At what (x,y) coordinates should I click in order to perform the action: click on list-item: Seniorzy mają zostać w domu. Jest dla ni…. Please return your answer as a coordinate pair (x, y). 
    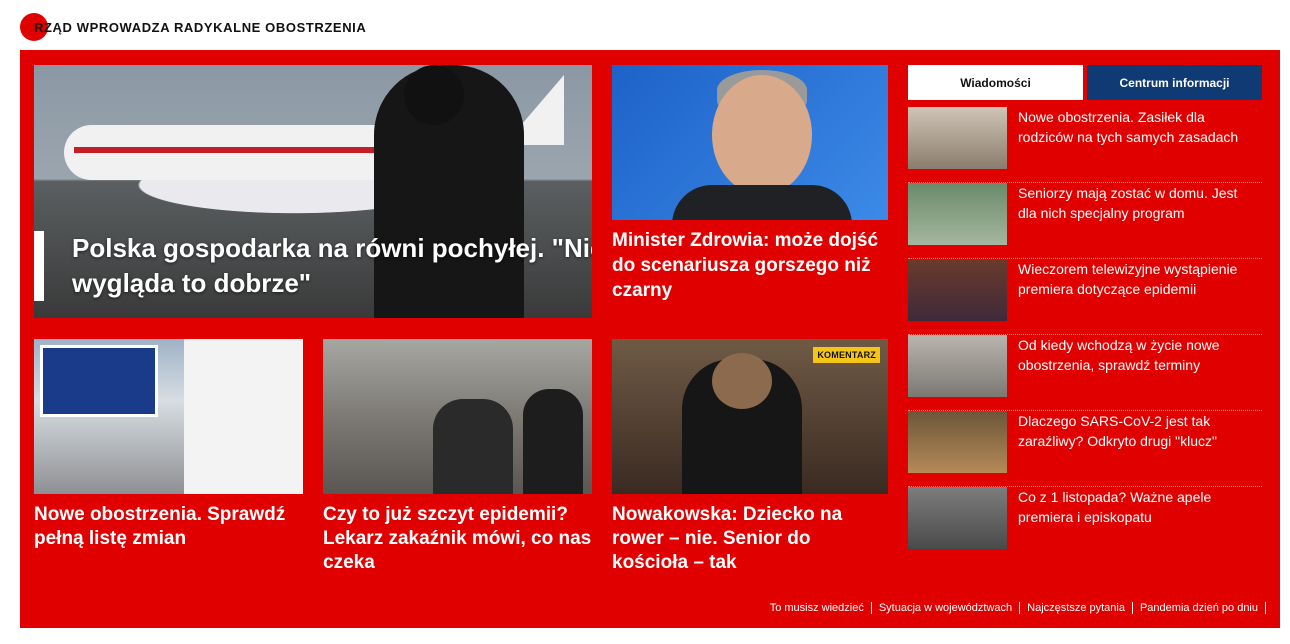
    Looking at the image, I should click on (1085, 221).